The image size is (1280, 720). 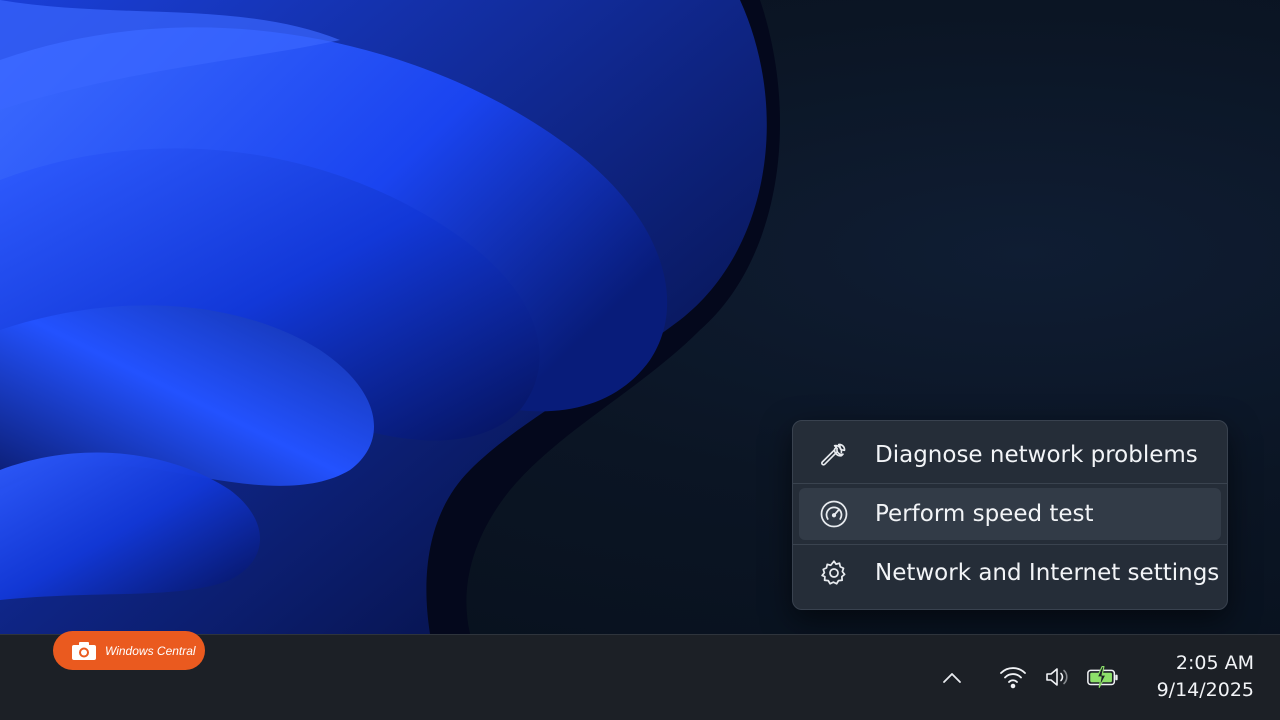 I want to click on volume-icon, so click(x=1058, y=677).